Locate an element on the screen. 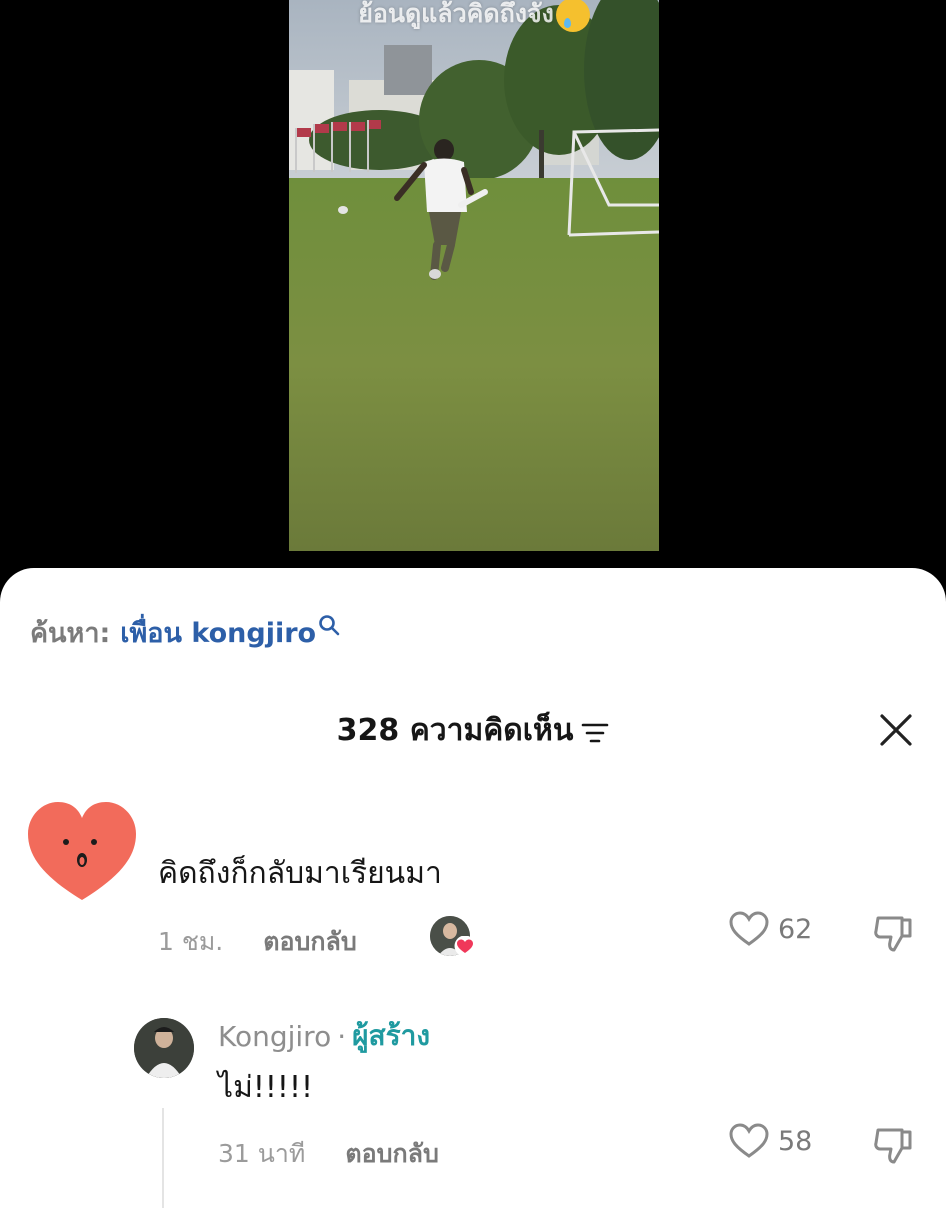 The height and width of the screenshot is (1208, 946). creator-avatar is located at coordinates (164, 1048).